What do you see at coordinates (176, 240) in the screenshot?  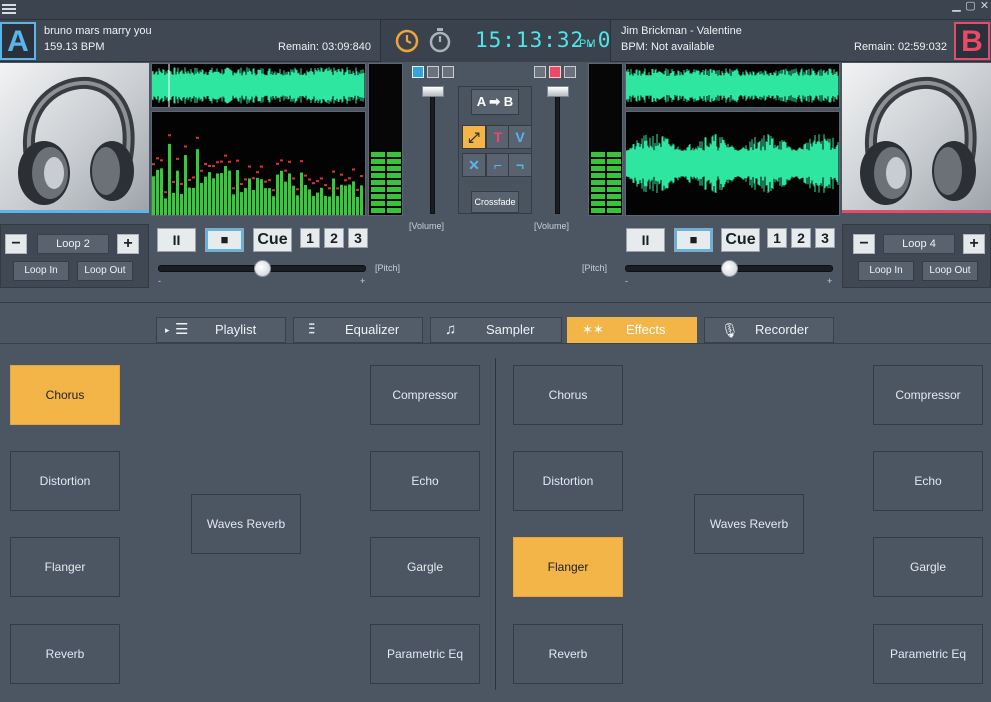 I see `deck-a-pause-button: II` at bounding box center [176, 240].